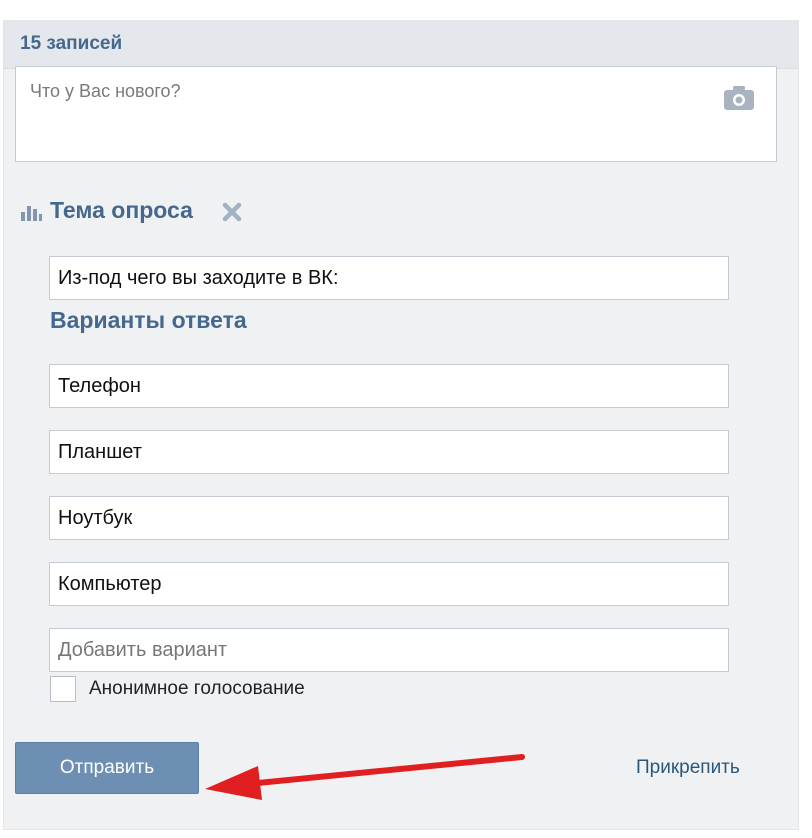  I want to click on posts-count-title: 15 записей, so click(71, 43).